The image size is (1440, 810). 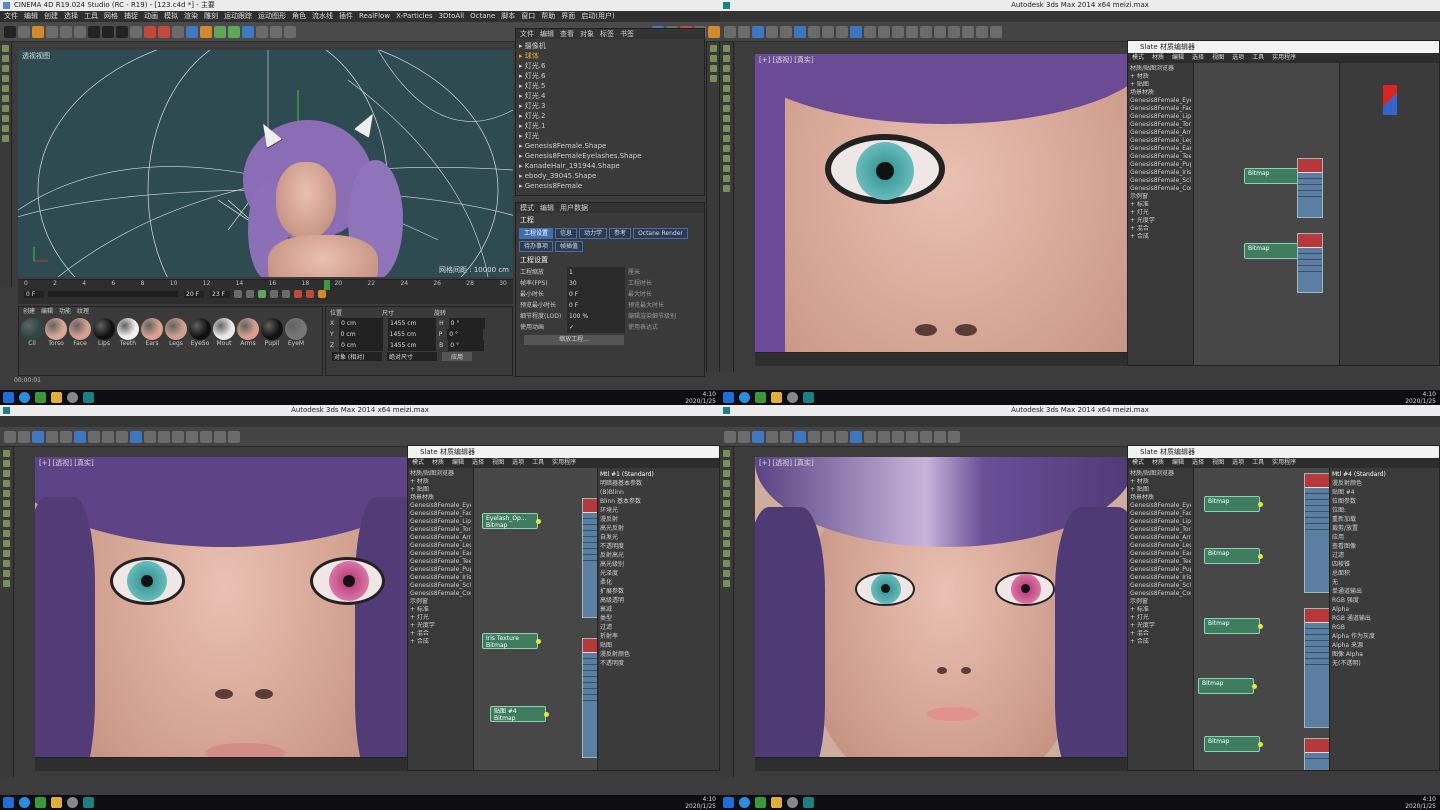 What do you see at coordinates (5, 98) in the screenshot?
I see `axis-mode-icon` at bounding box center [5, 98].